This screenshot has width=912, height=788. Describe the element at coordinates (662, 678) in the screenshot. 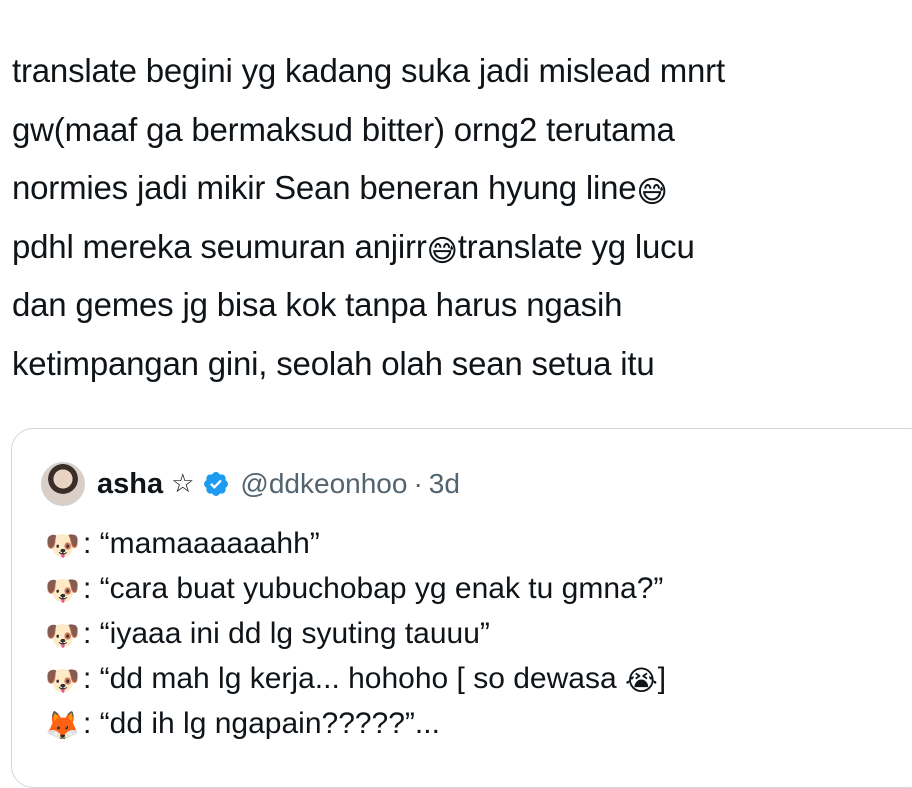

I see `quote-line-text: ]` at that location.